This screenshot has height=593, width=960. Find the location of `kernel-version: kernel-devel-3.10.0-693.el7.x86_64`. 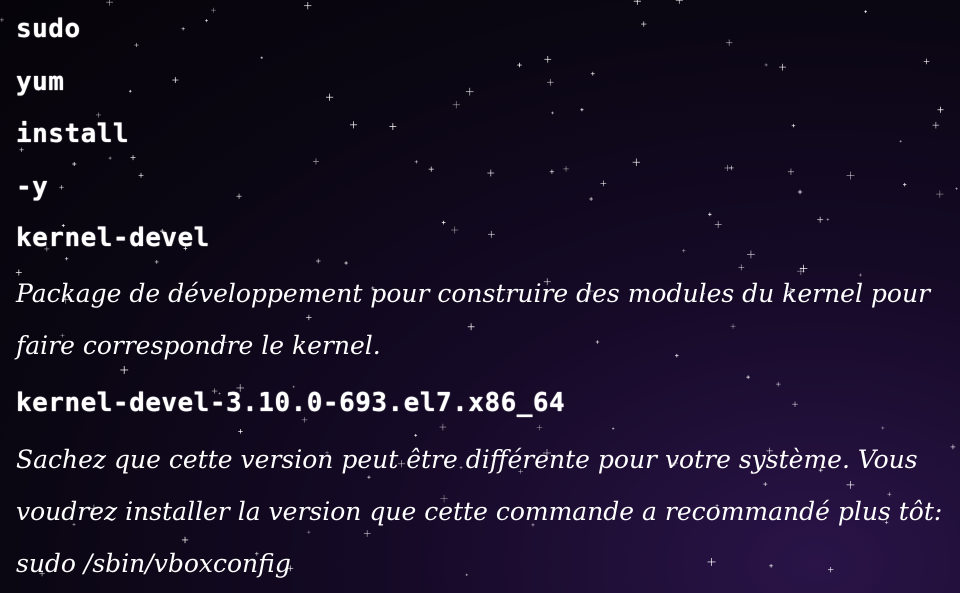

kernel-version: kernel-devel-3.10.0-693.el7.x86_64 is located at coordinates (291, 403).